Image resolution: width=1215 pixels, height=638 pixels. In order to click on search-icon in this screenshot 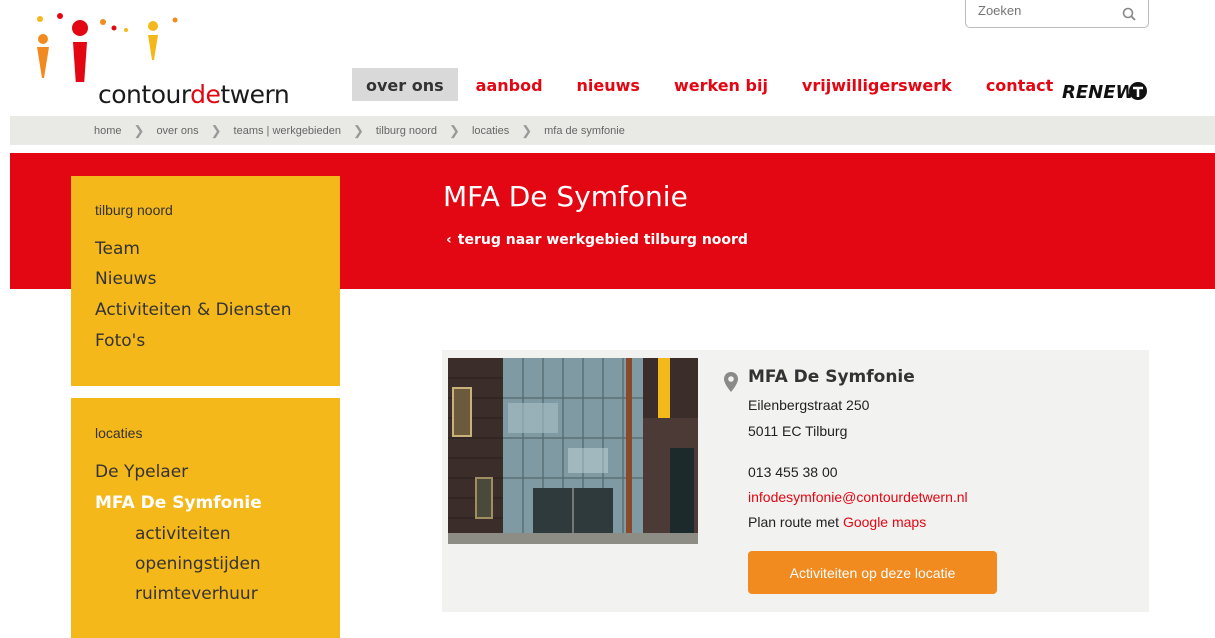, I will do `click(1129, 14)`.